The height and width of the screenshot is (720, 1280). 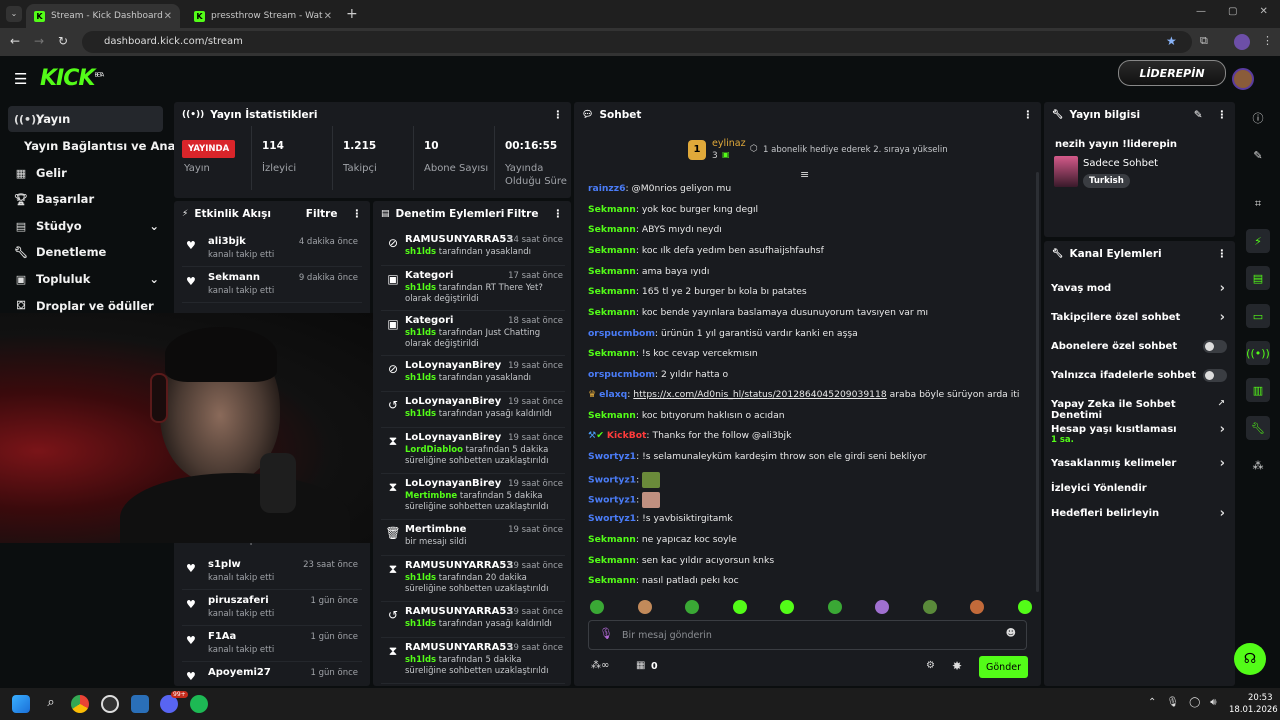 I want to click on quick-action-bolt-icon: ⚡︎, so click(x=1258, y=241).